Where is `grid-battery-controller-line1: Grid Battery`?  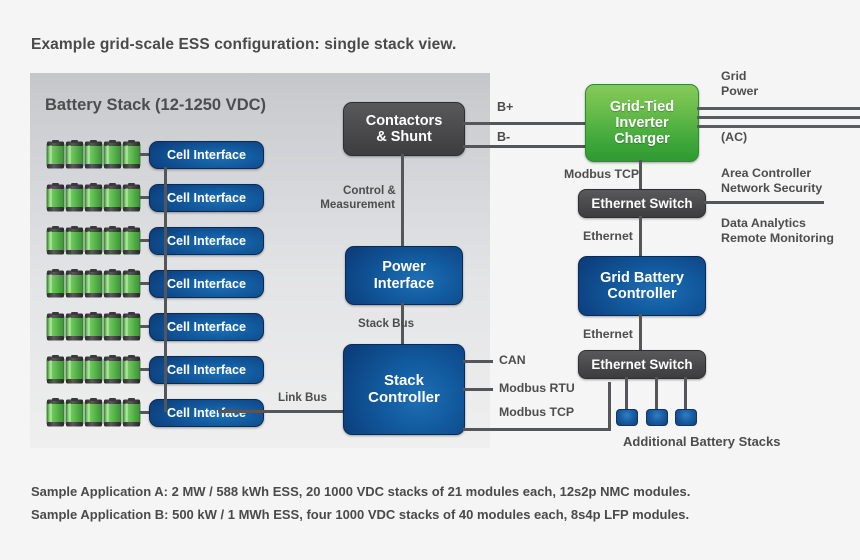 grid-battery-controller-line1: Grid Battery is located at coordinates (642, 277).